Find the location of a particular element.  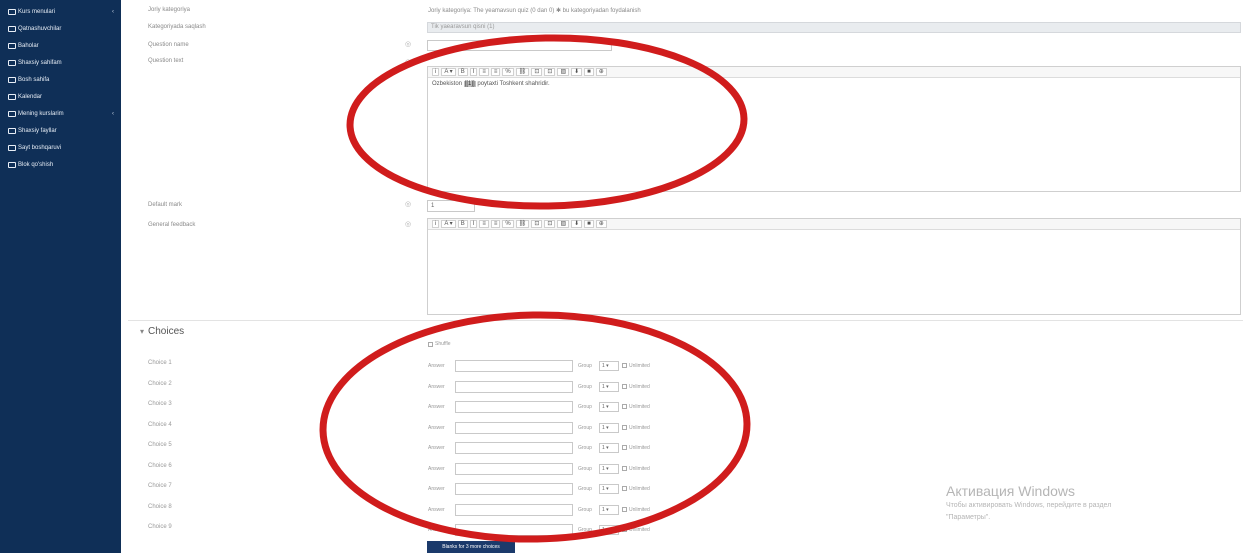

folder-icon is located at coordinates (12, 11).